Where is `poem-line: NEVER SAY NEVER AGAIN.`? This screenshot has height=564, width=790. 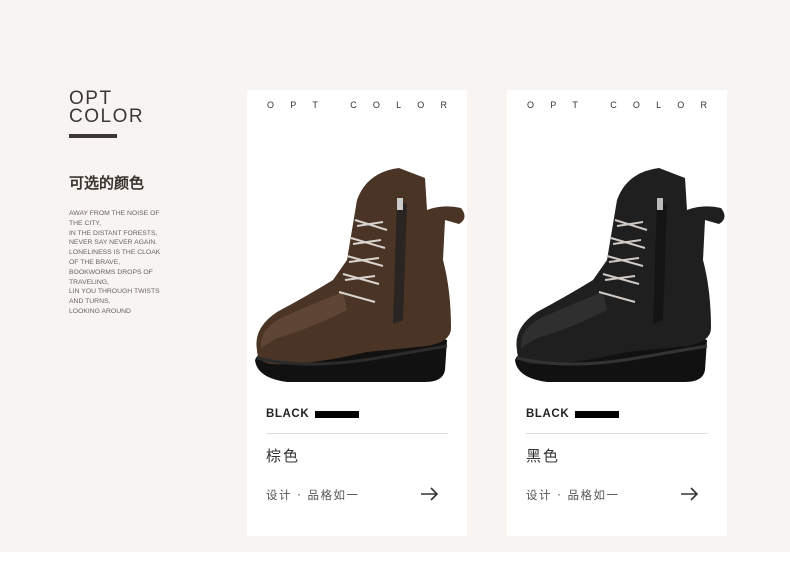 poem-line: NEVER SAY NEVER AGAIN. is located at coordinates (113, 243).